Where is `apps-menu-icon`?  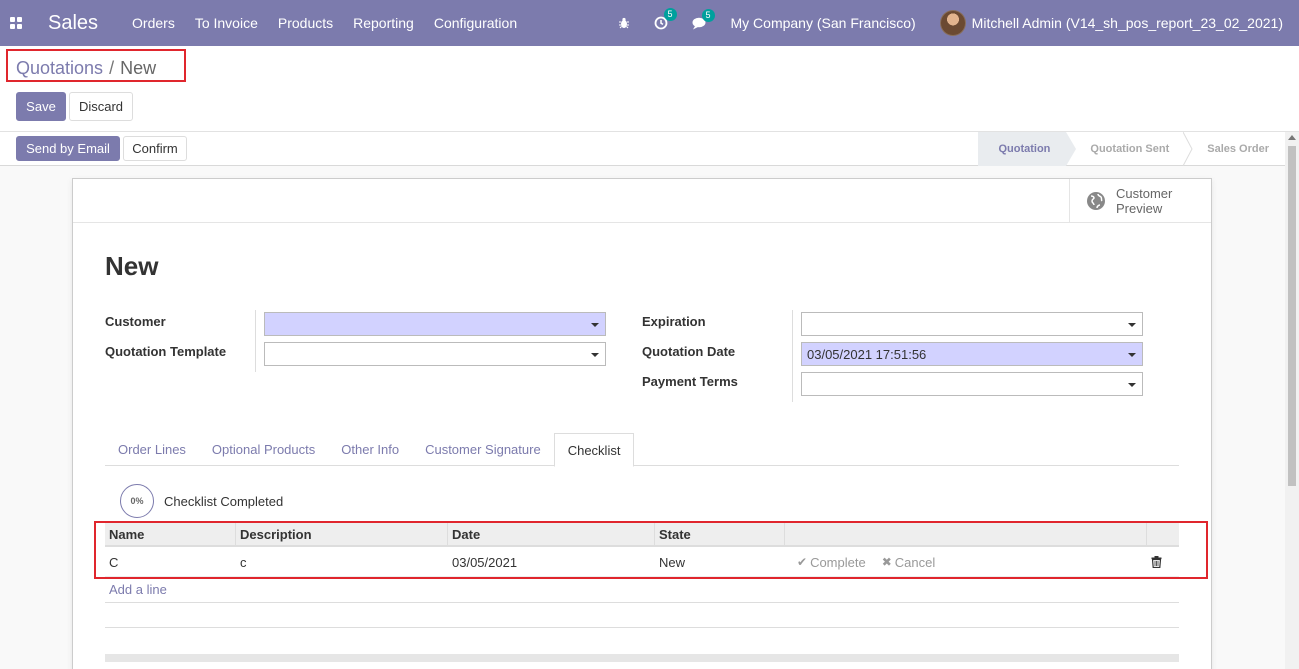 apps-menu-icon is located at coordinates (16, 23).